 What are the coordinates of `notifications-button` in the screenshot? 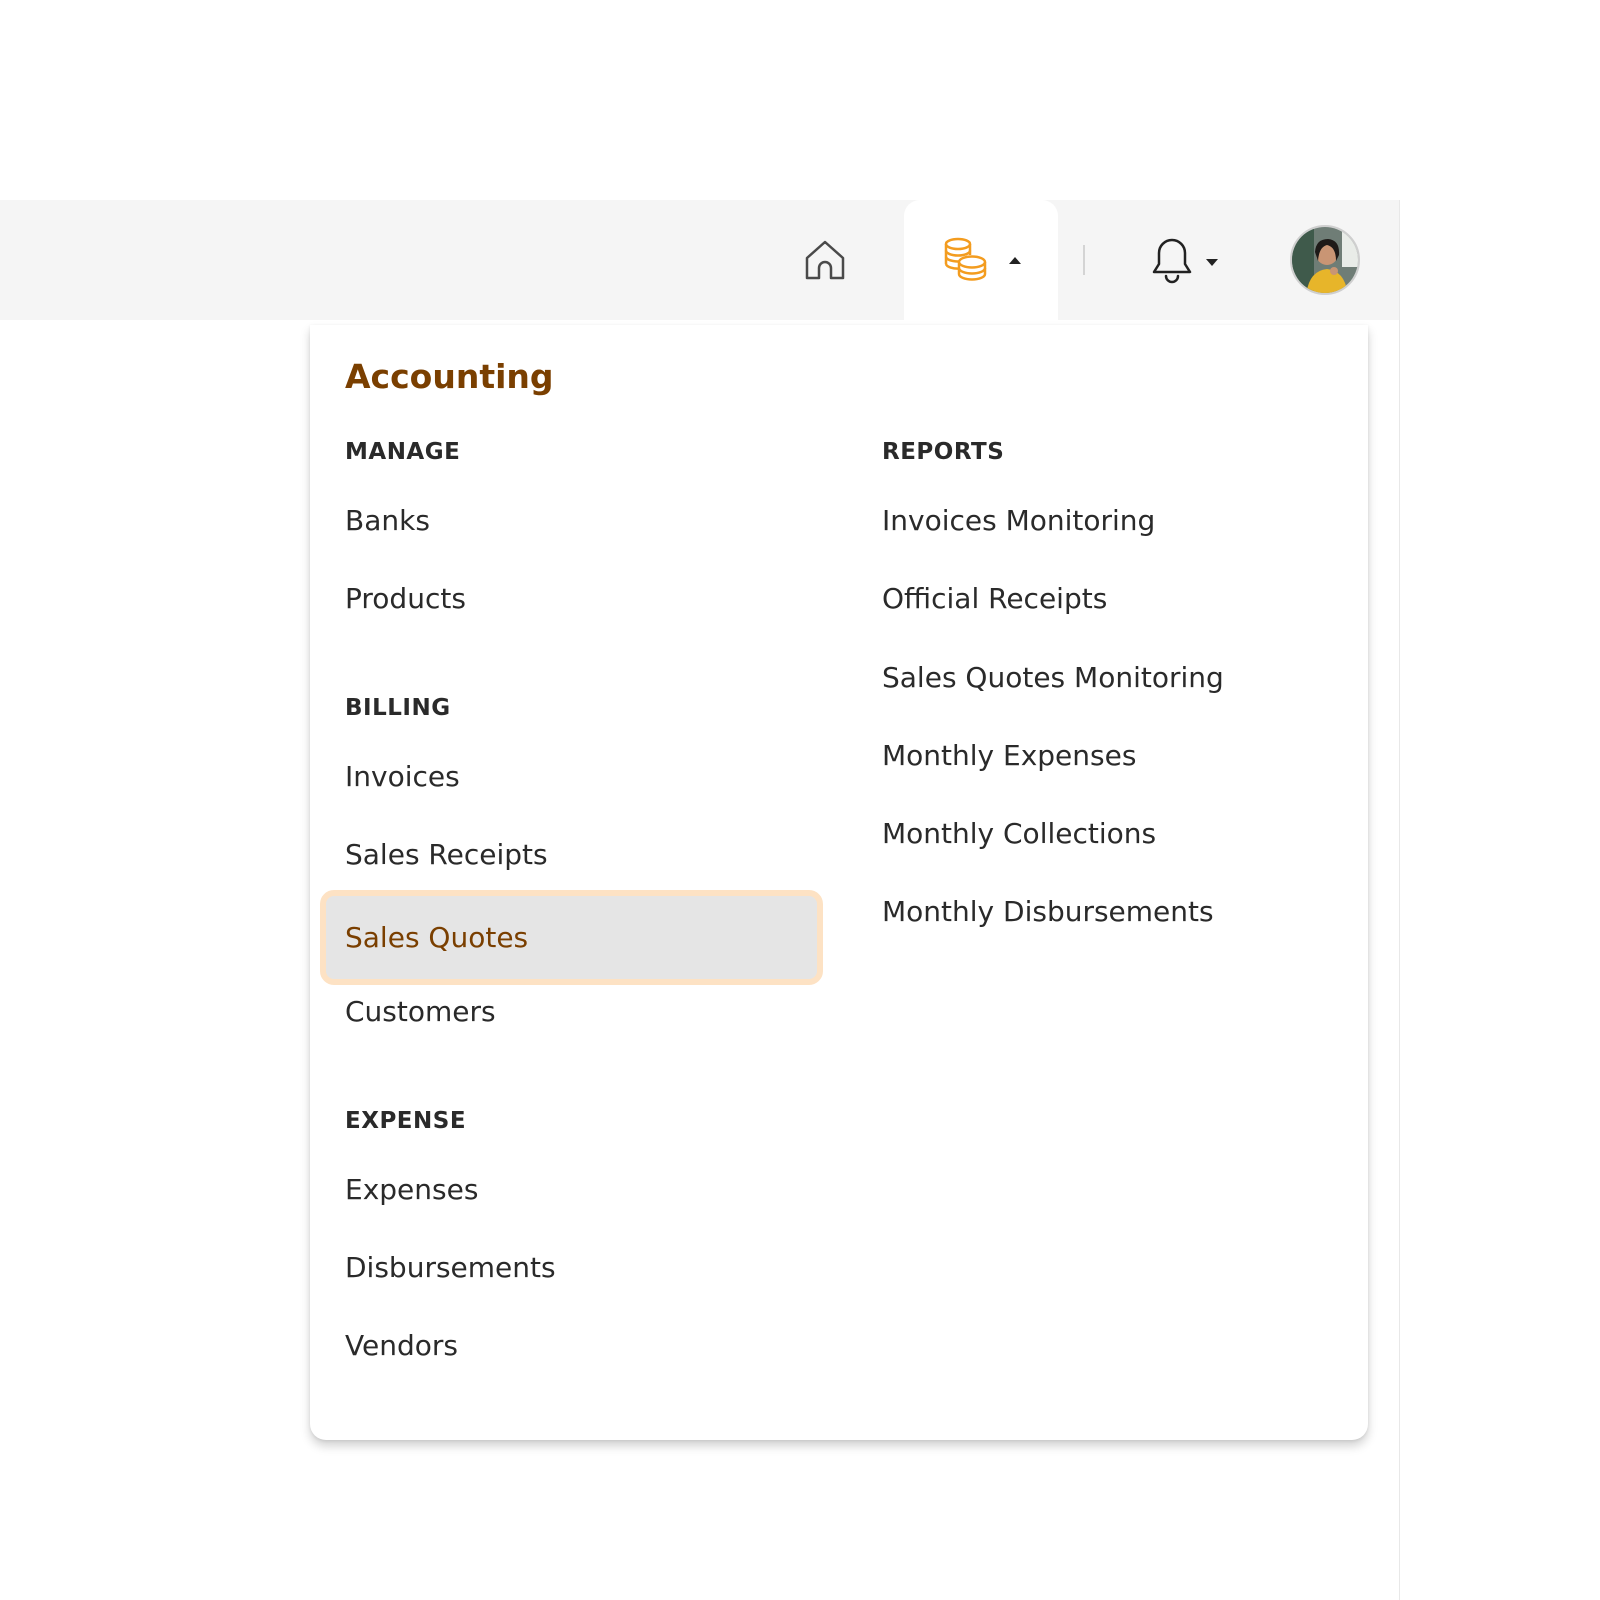 It's located at (1190, 262).